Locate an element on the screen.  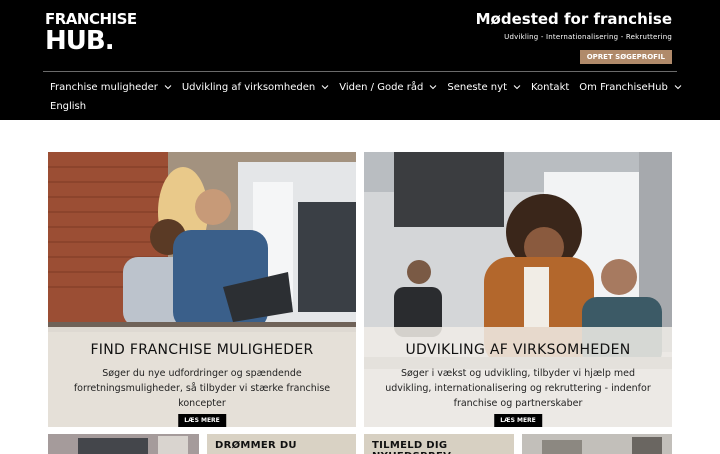
nav-item-english: English is located at coordinates (68, 106).